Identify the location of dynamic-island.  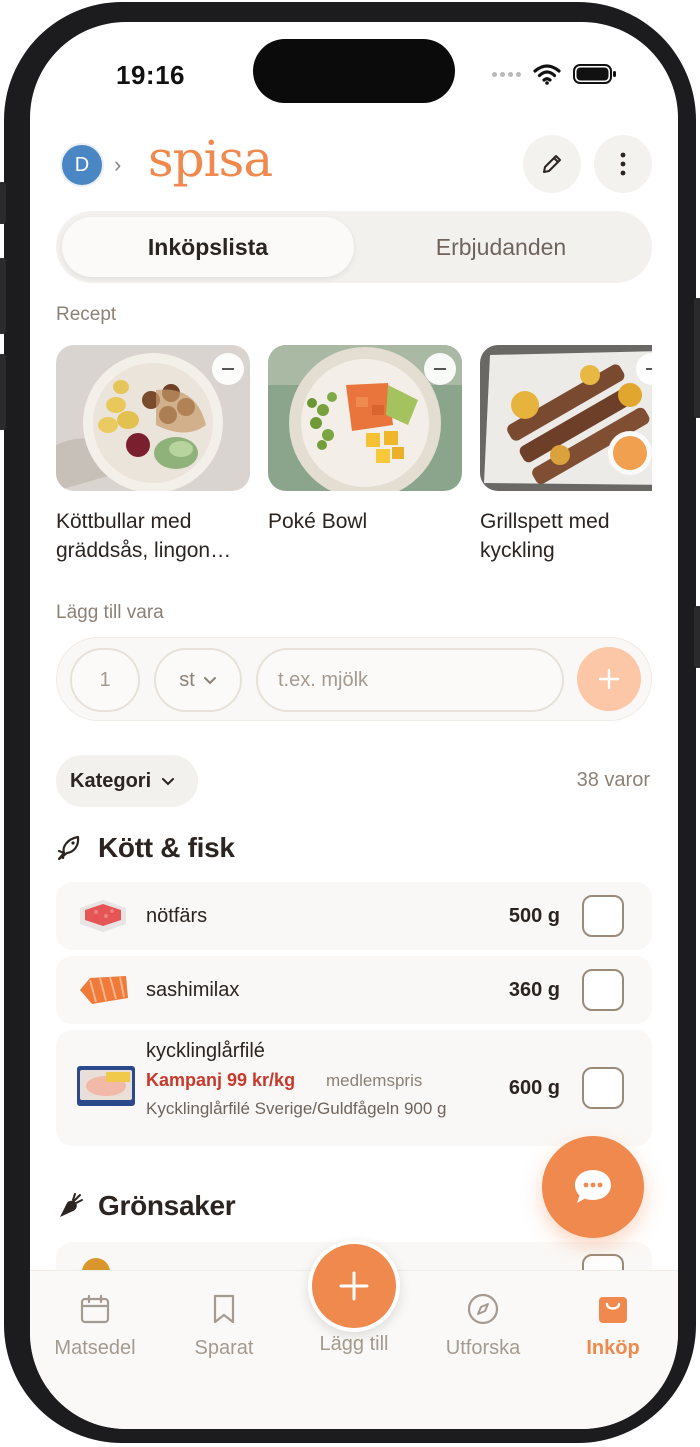
(354, 71).